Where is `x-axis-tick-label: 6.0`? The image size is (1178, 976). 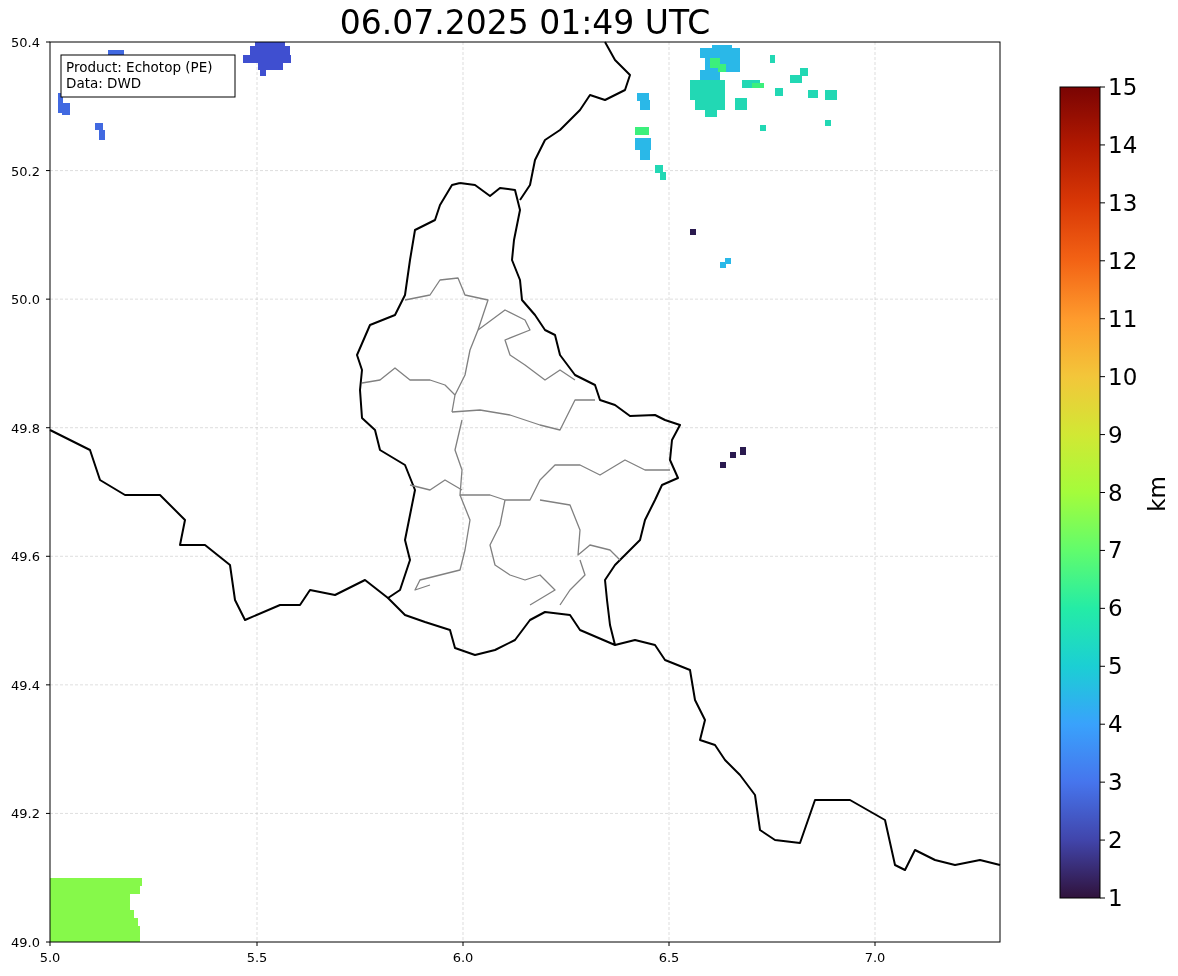 x-axis-tick-label: 6.0 is located at coordinates (463, 957).